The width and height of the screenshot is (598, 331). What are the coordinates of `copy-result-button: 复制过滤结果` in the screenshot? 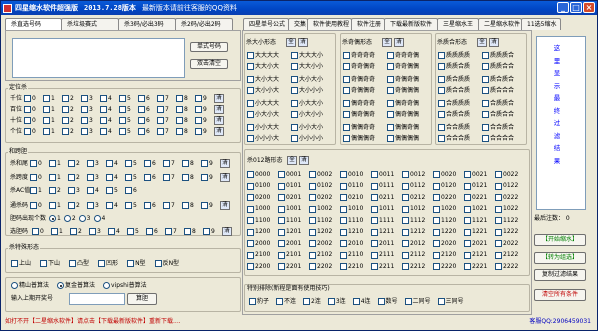 It's located at (560, 275).